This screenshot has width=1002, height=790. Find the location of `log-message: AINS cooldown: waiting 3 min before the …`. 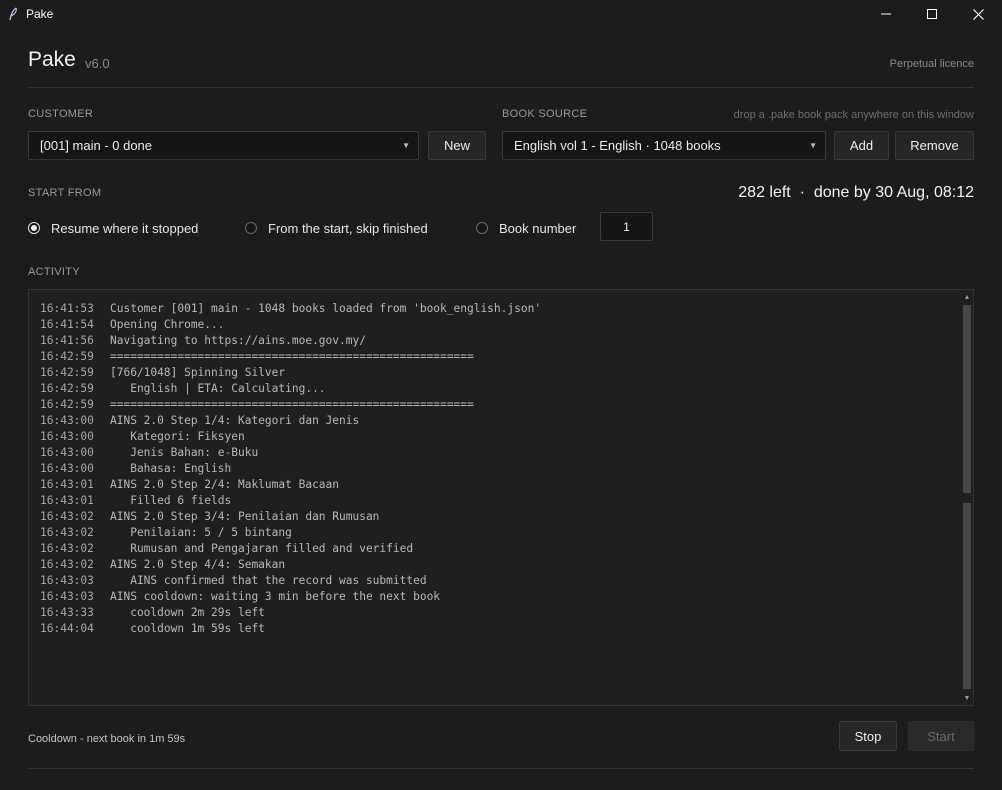

log-message: AINS cooldown: waiting 3 min before the … is located at coordinates (275, 596).